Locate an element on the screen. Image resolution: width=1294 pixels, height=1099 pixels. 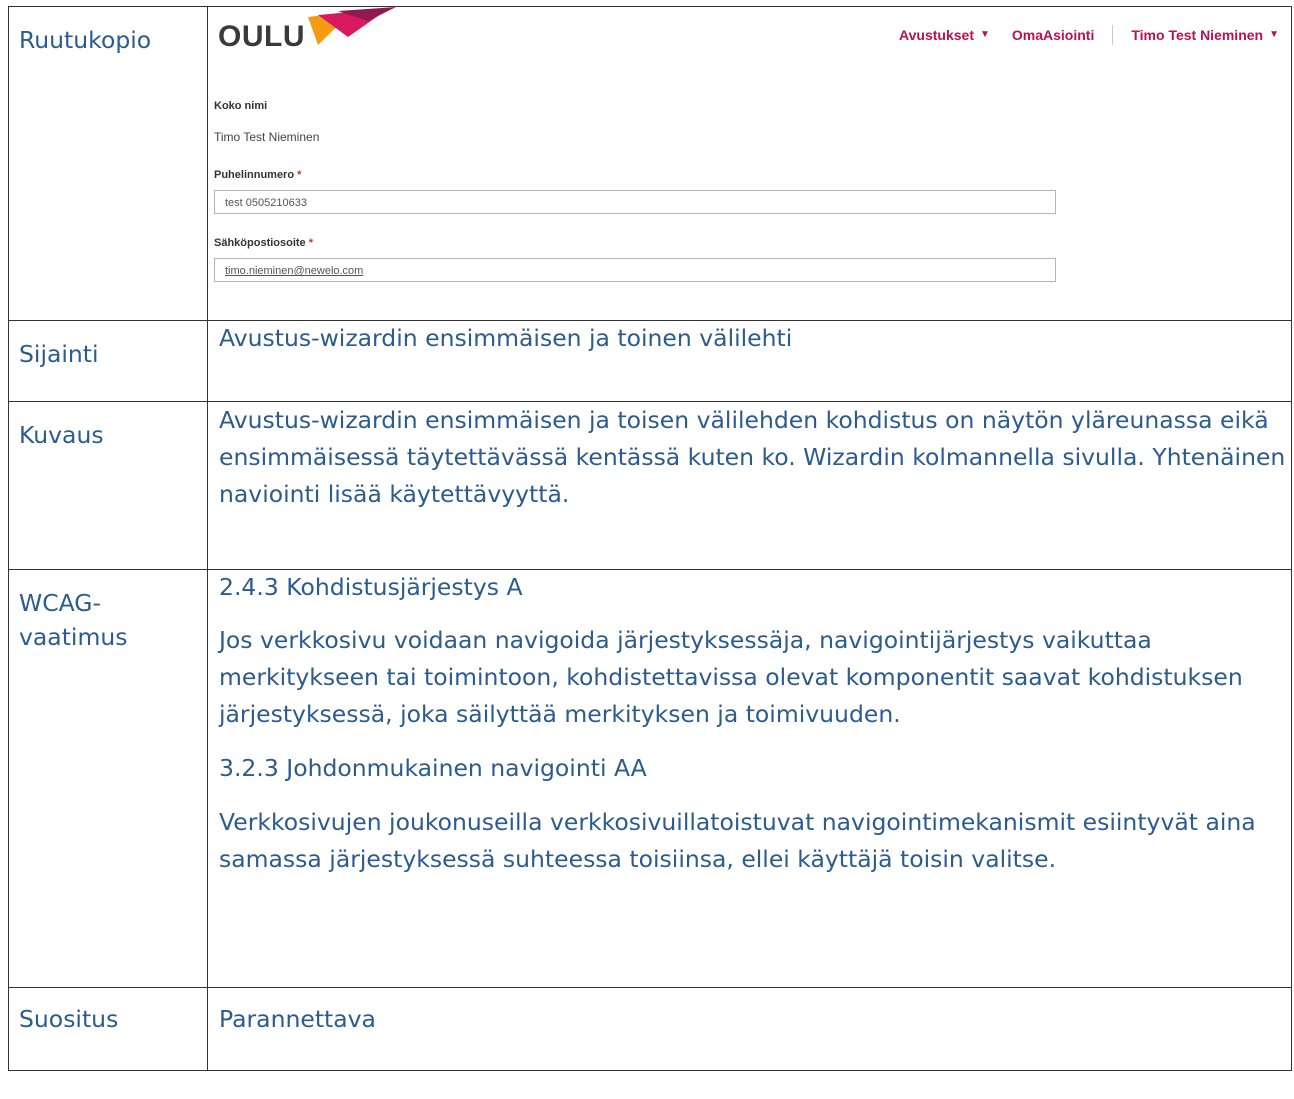
row-recommendation: Suositus Parannettava is located at coordinates (650, 1029).